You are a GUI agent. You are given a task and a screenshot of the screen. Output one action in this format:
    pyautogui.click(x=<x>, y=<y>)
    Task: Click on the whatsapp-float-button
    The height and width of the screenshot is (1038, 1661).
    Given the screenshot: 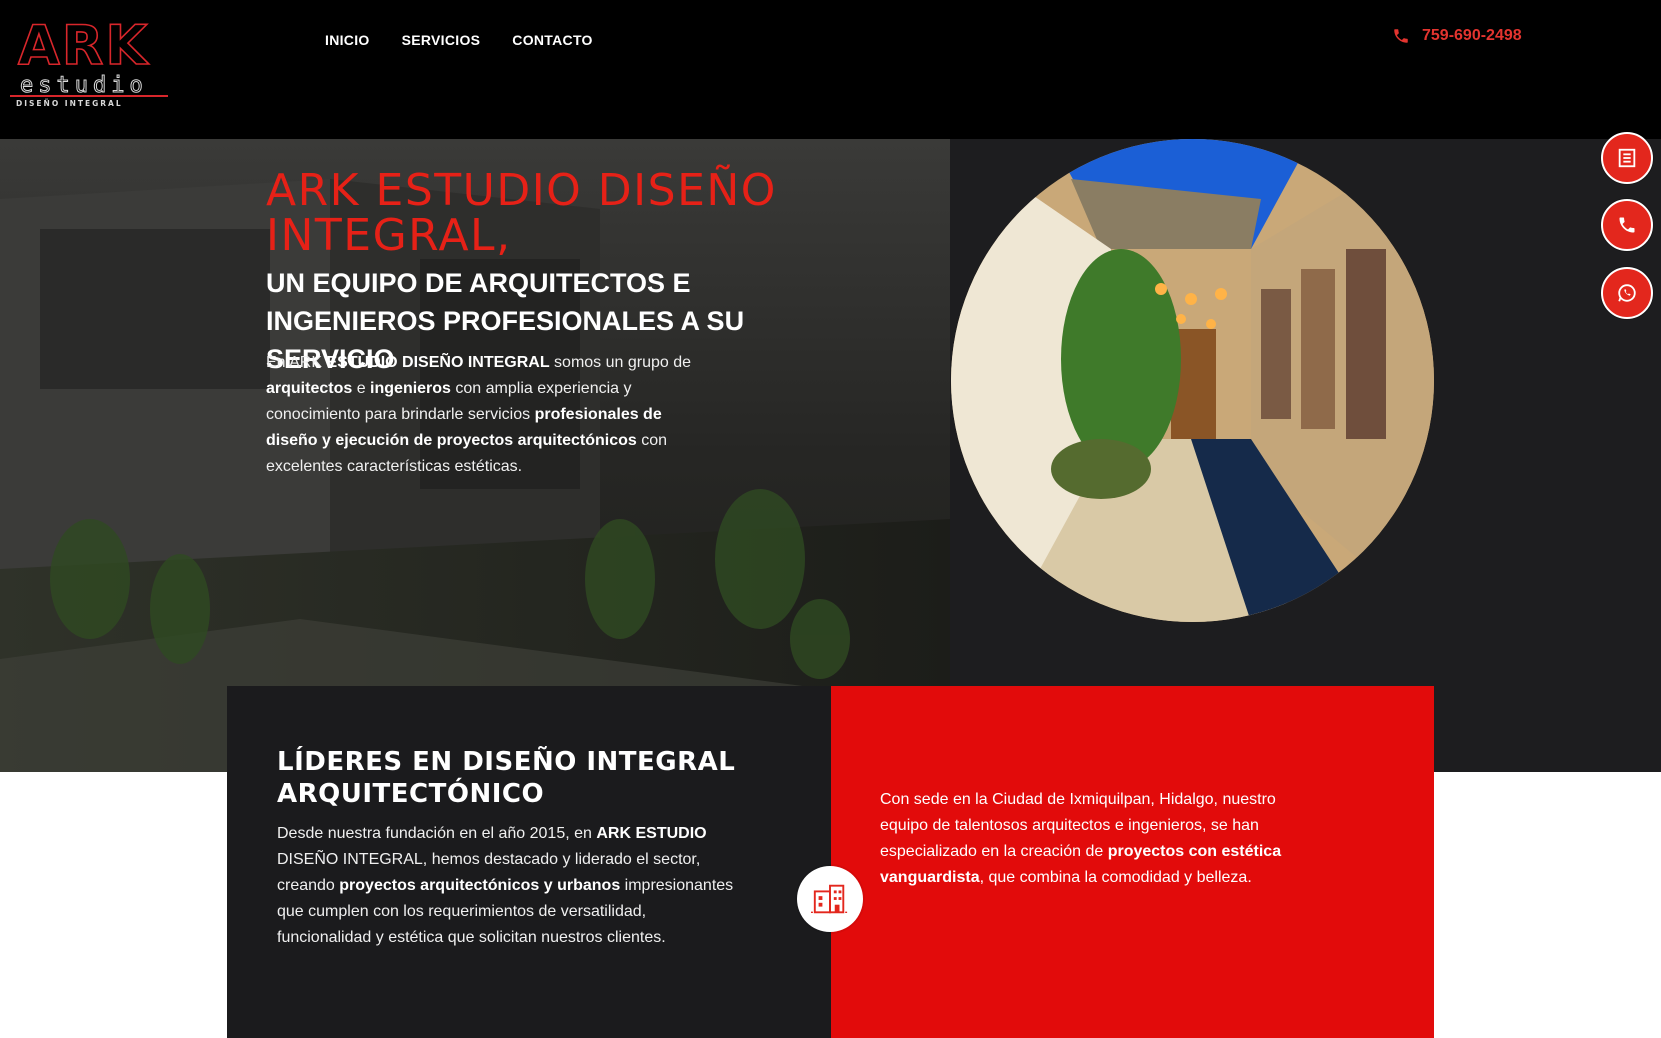 What is the action you would take?
    pyautogui.click(x=1627, y=293)
    